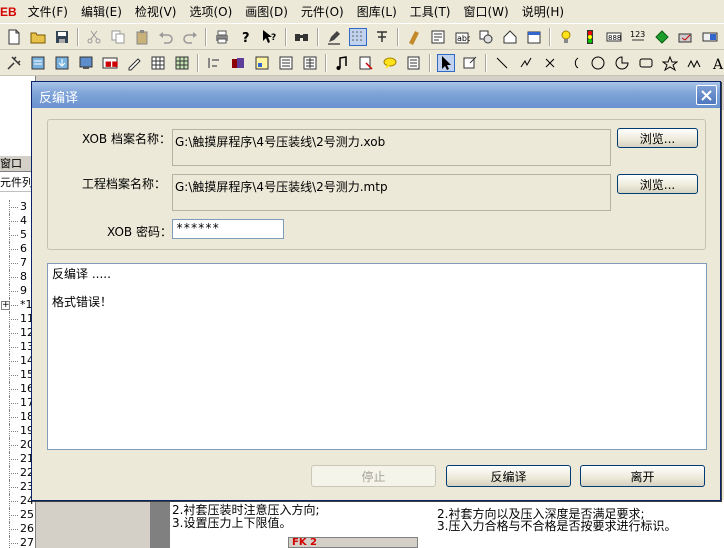  I want to click on menu-library: 图库(L), so click(377, 11).